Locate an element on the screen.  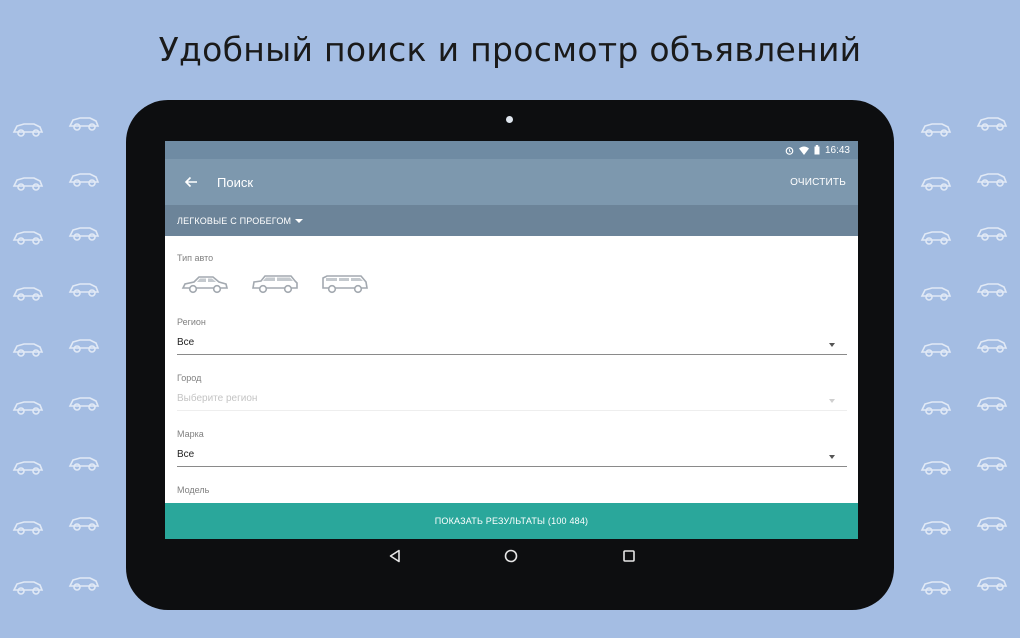
arrow-left-icon is located at coordinates (190, 182).